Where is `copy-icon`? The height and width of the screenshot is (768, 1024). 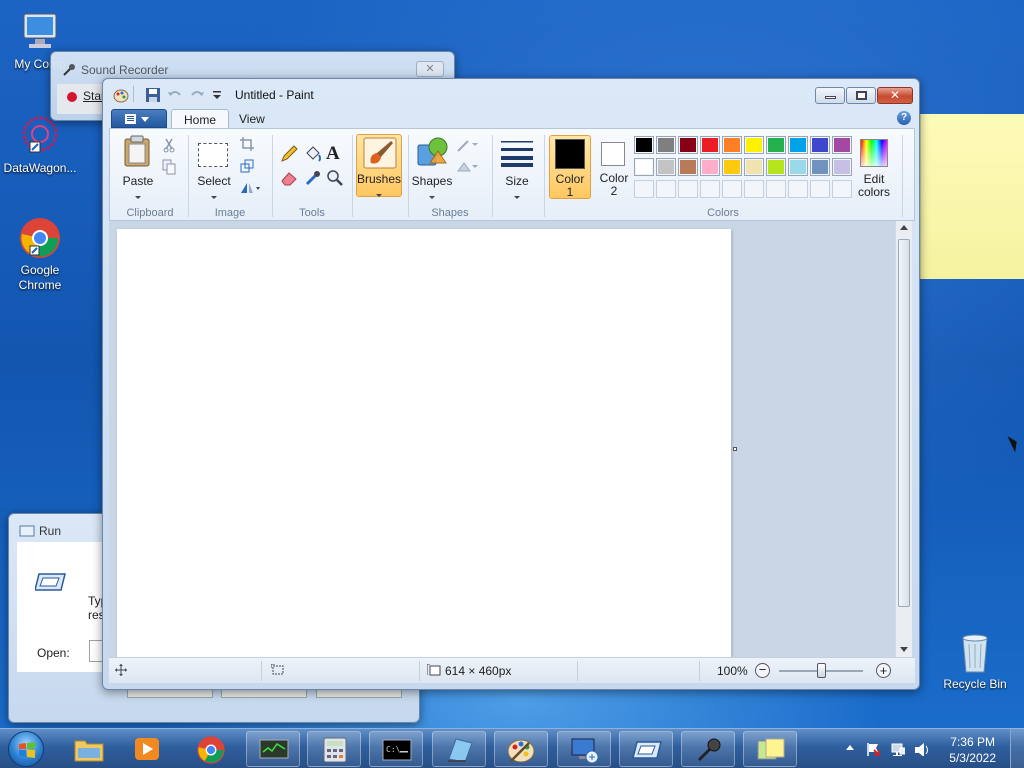
copy-icon is located at coordinates (169, 167).